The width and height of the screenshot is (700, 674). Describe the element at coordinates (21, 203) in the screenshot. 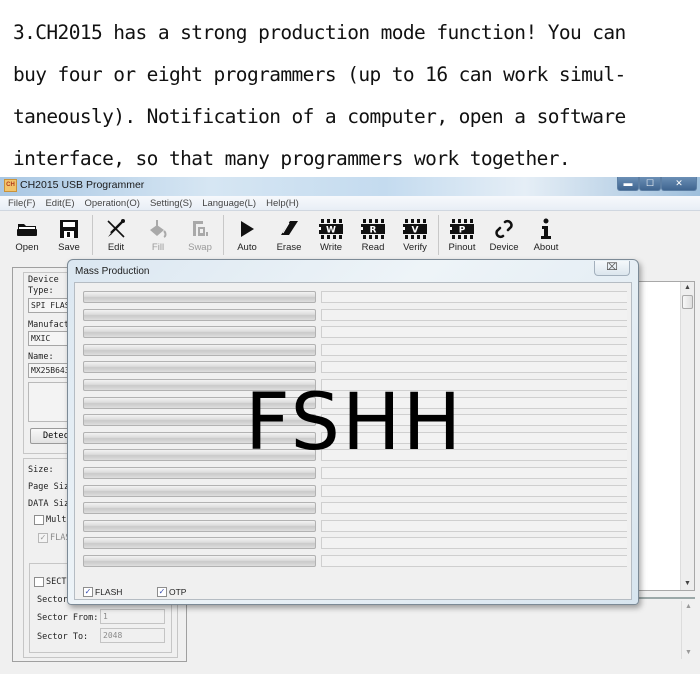

I see `menu-file: File(F)` at that location.